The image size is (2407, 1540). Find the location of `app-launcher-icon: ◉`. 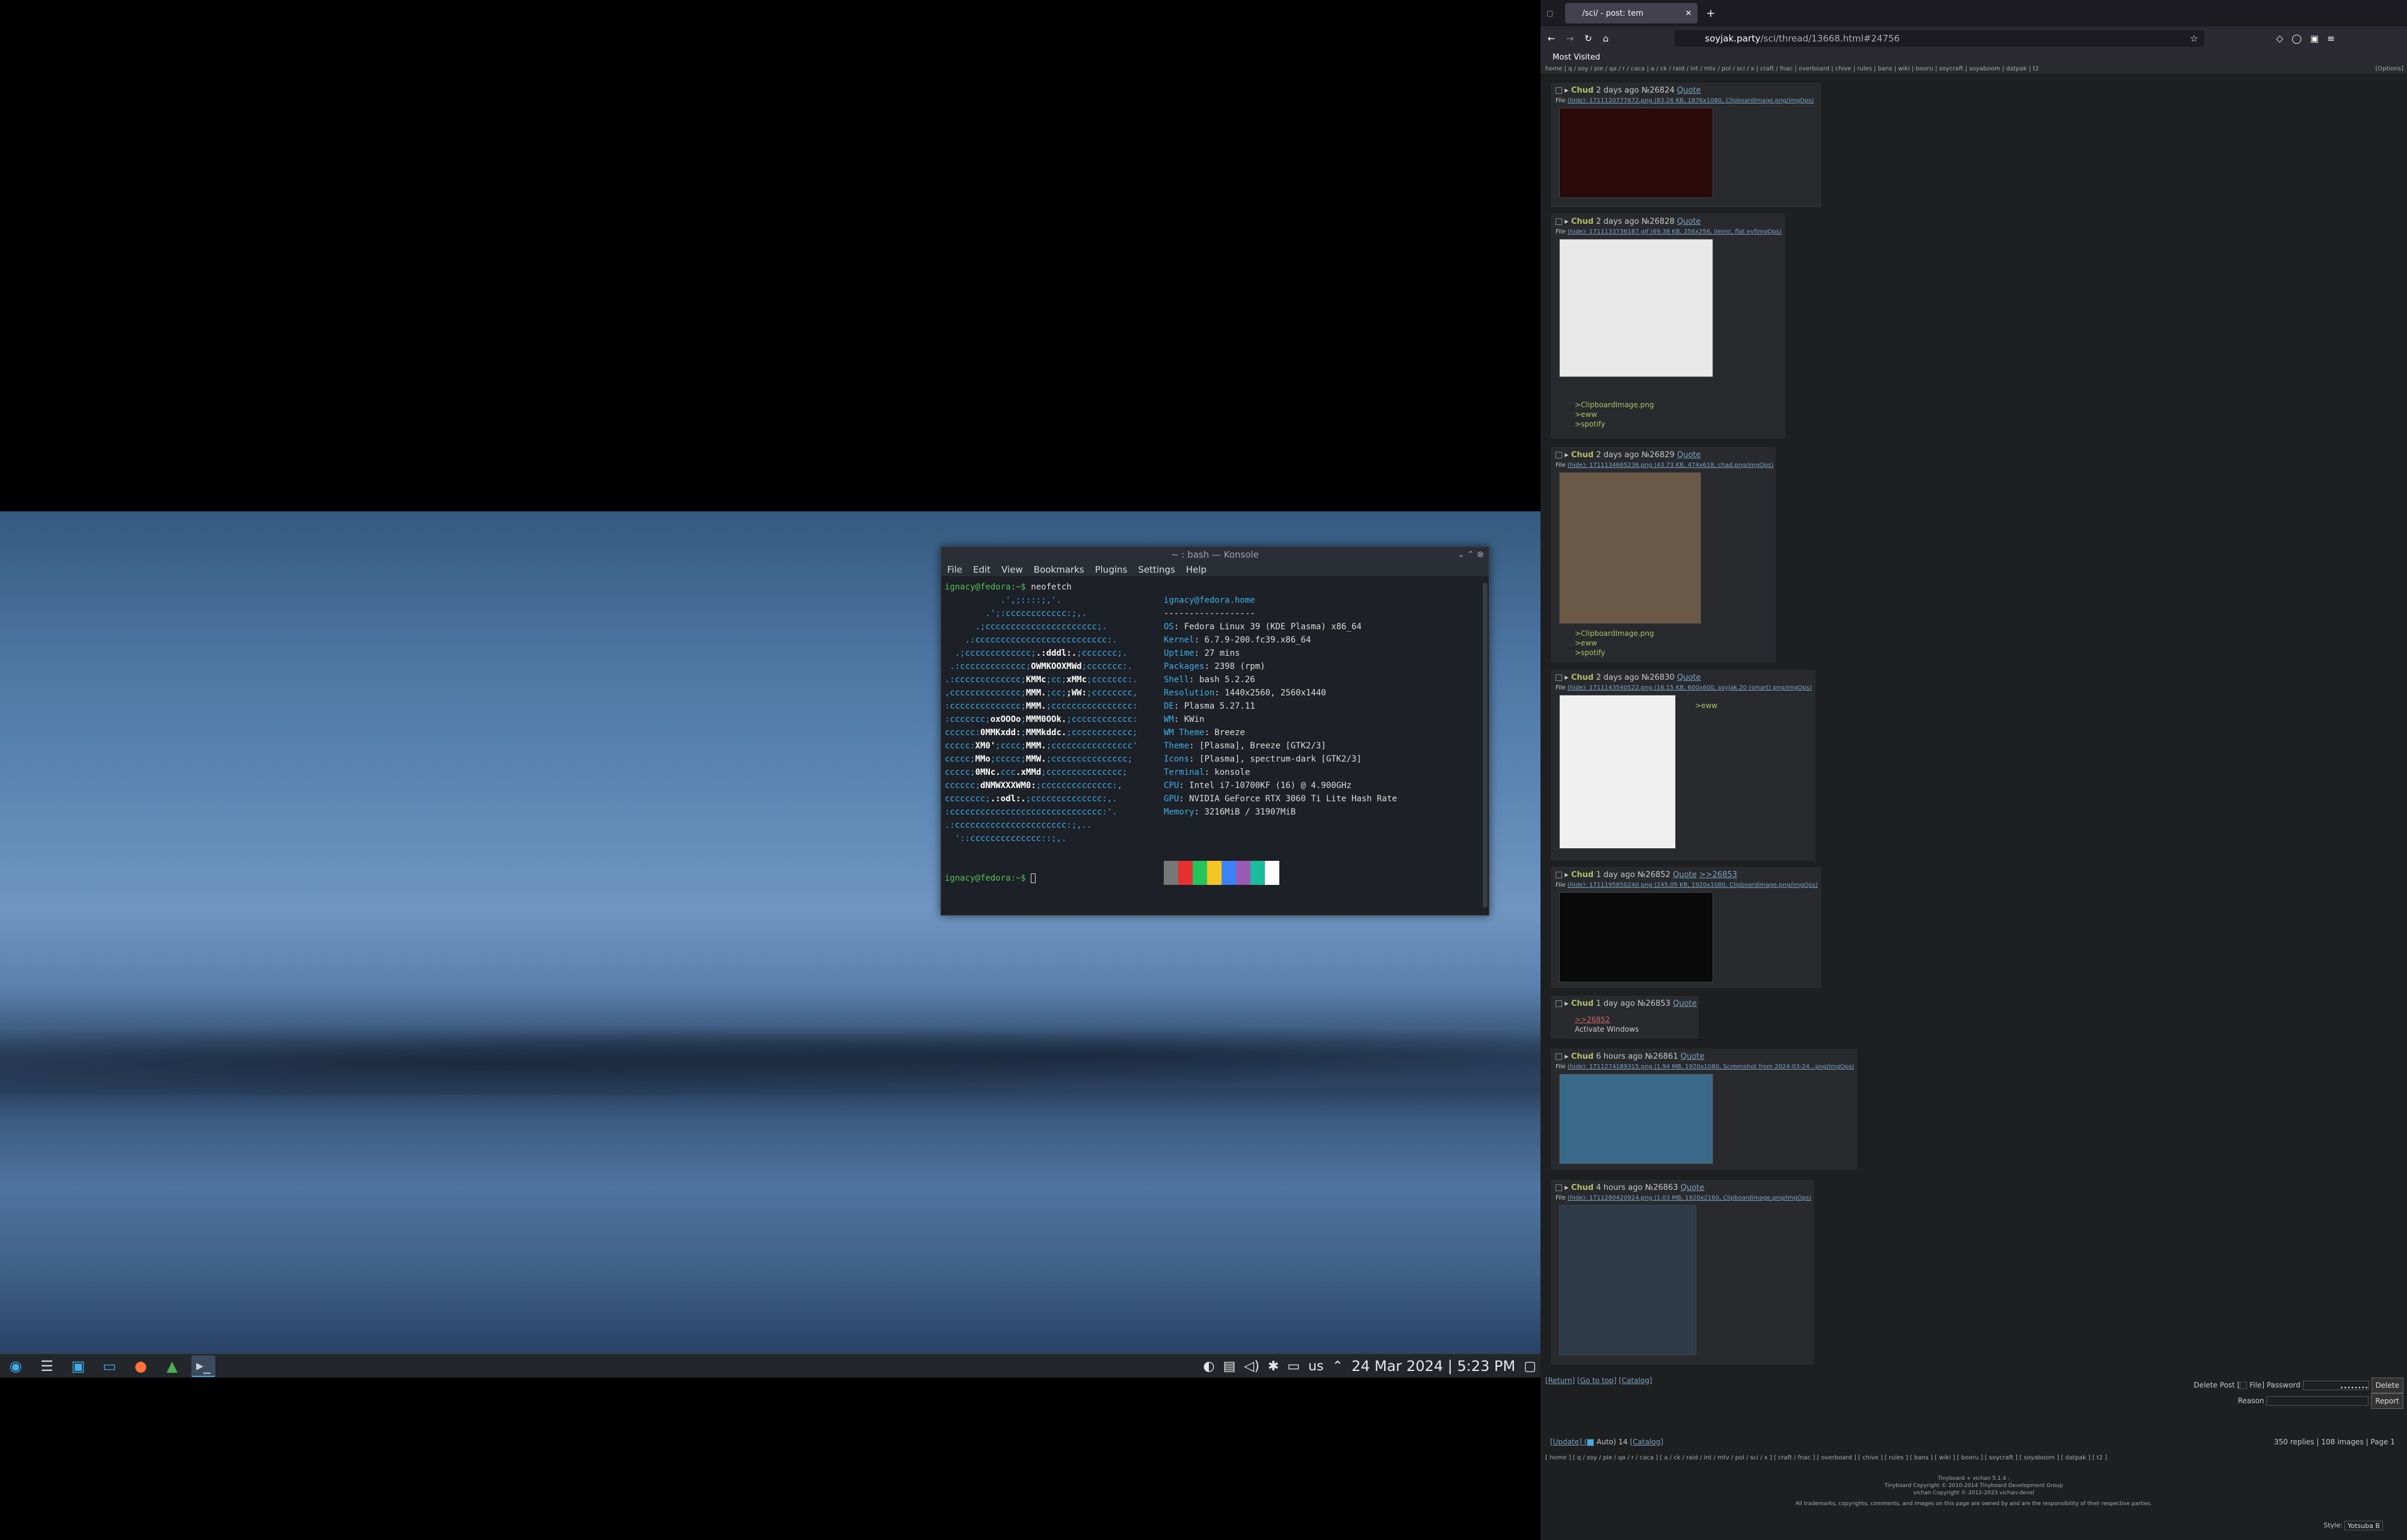

app-launcher-icon: ◉ is located at coordinates (16, 1366).